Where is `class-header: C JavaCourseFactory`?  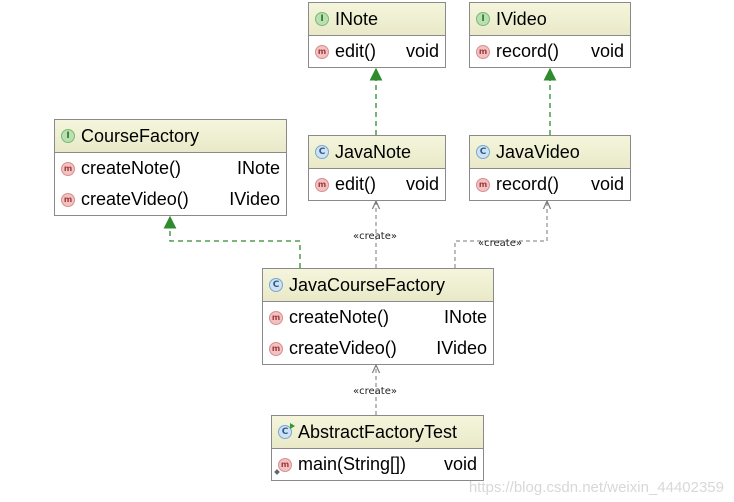
class-header: C JavaCourseFactory is located at coordinates (378, 285).